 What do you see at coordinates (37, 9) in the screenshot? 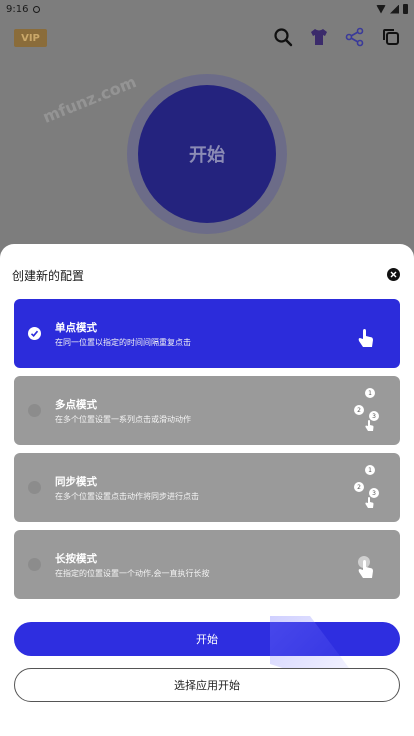
I see `notification-icon` at bounding box center [37, 9].